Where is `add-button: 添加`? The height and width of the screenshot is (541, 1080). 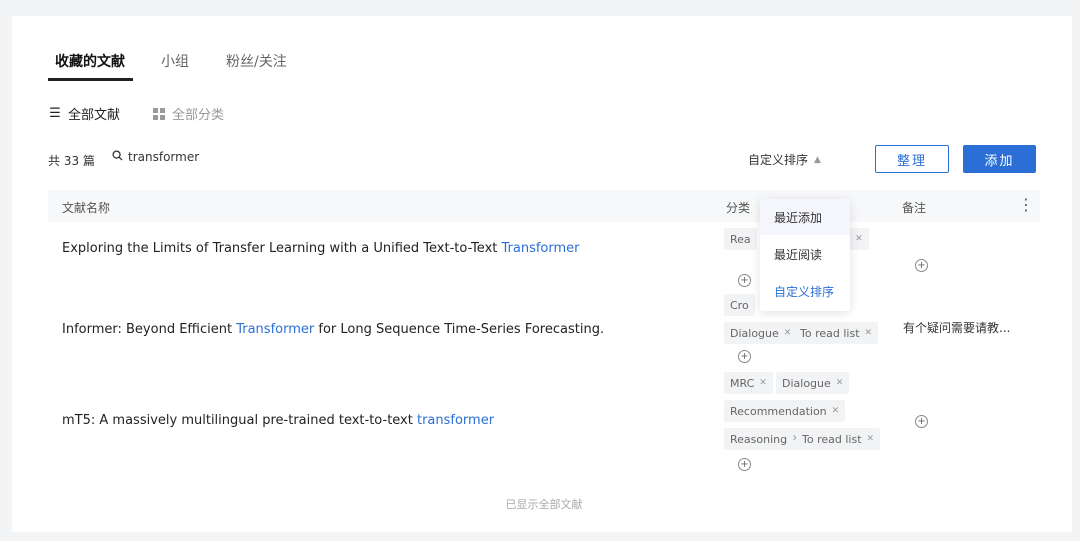 add-button: 添加 is located at coordinates (999, 159).